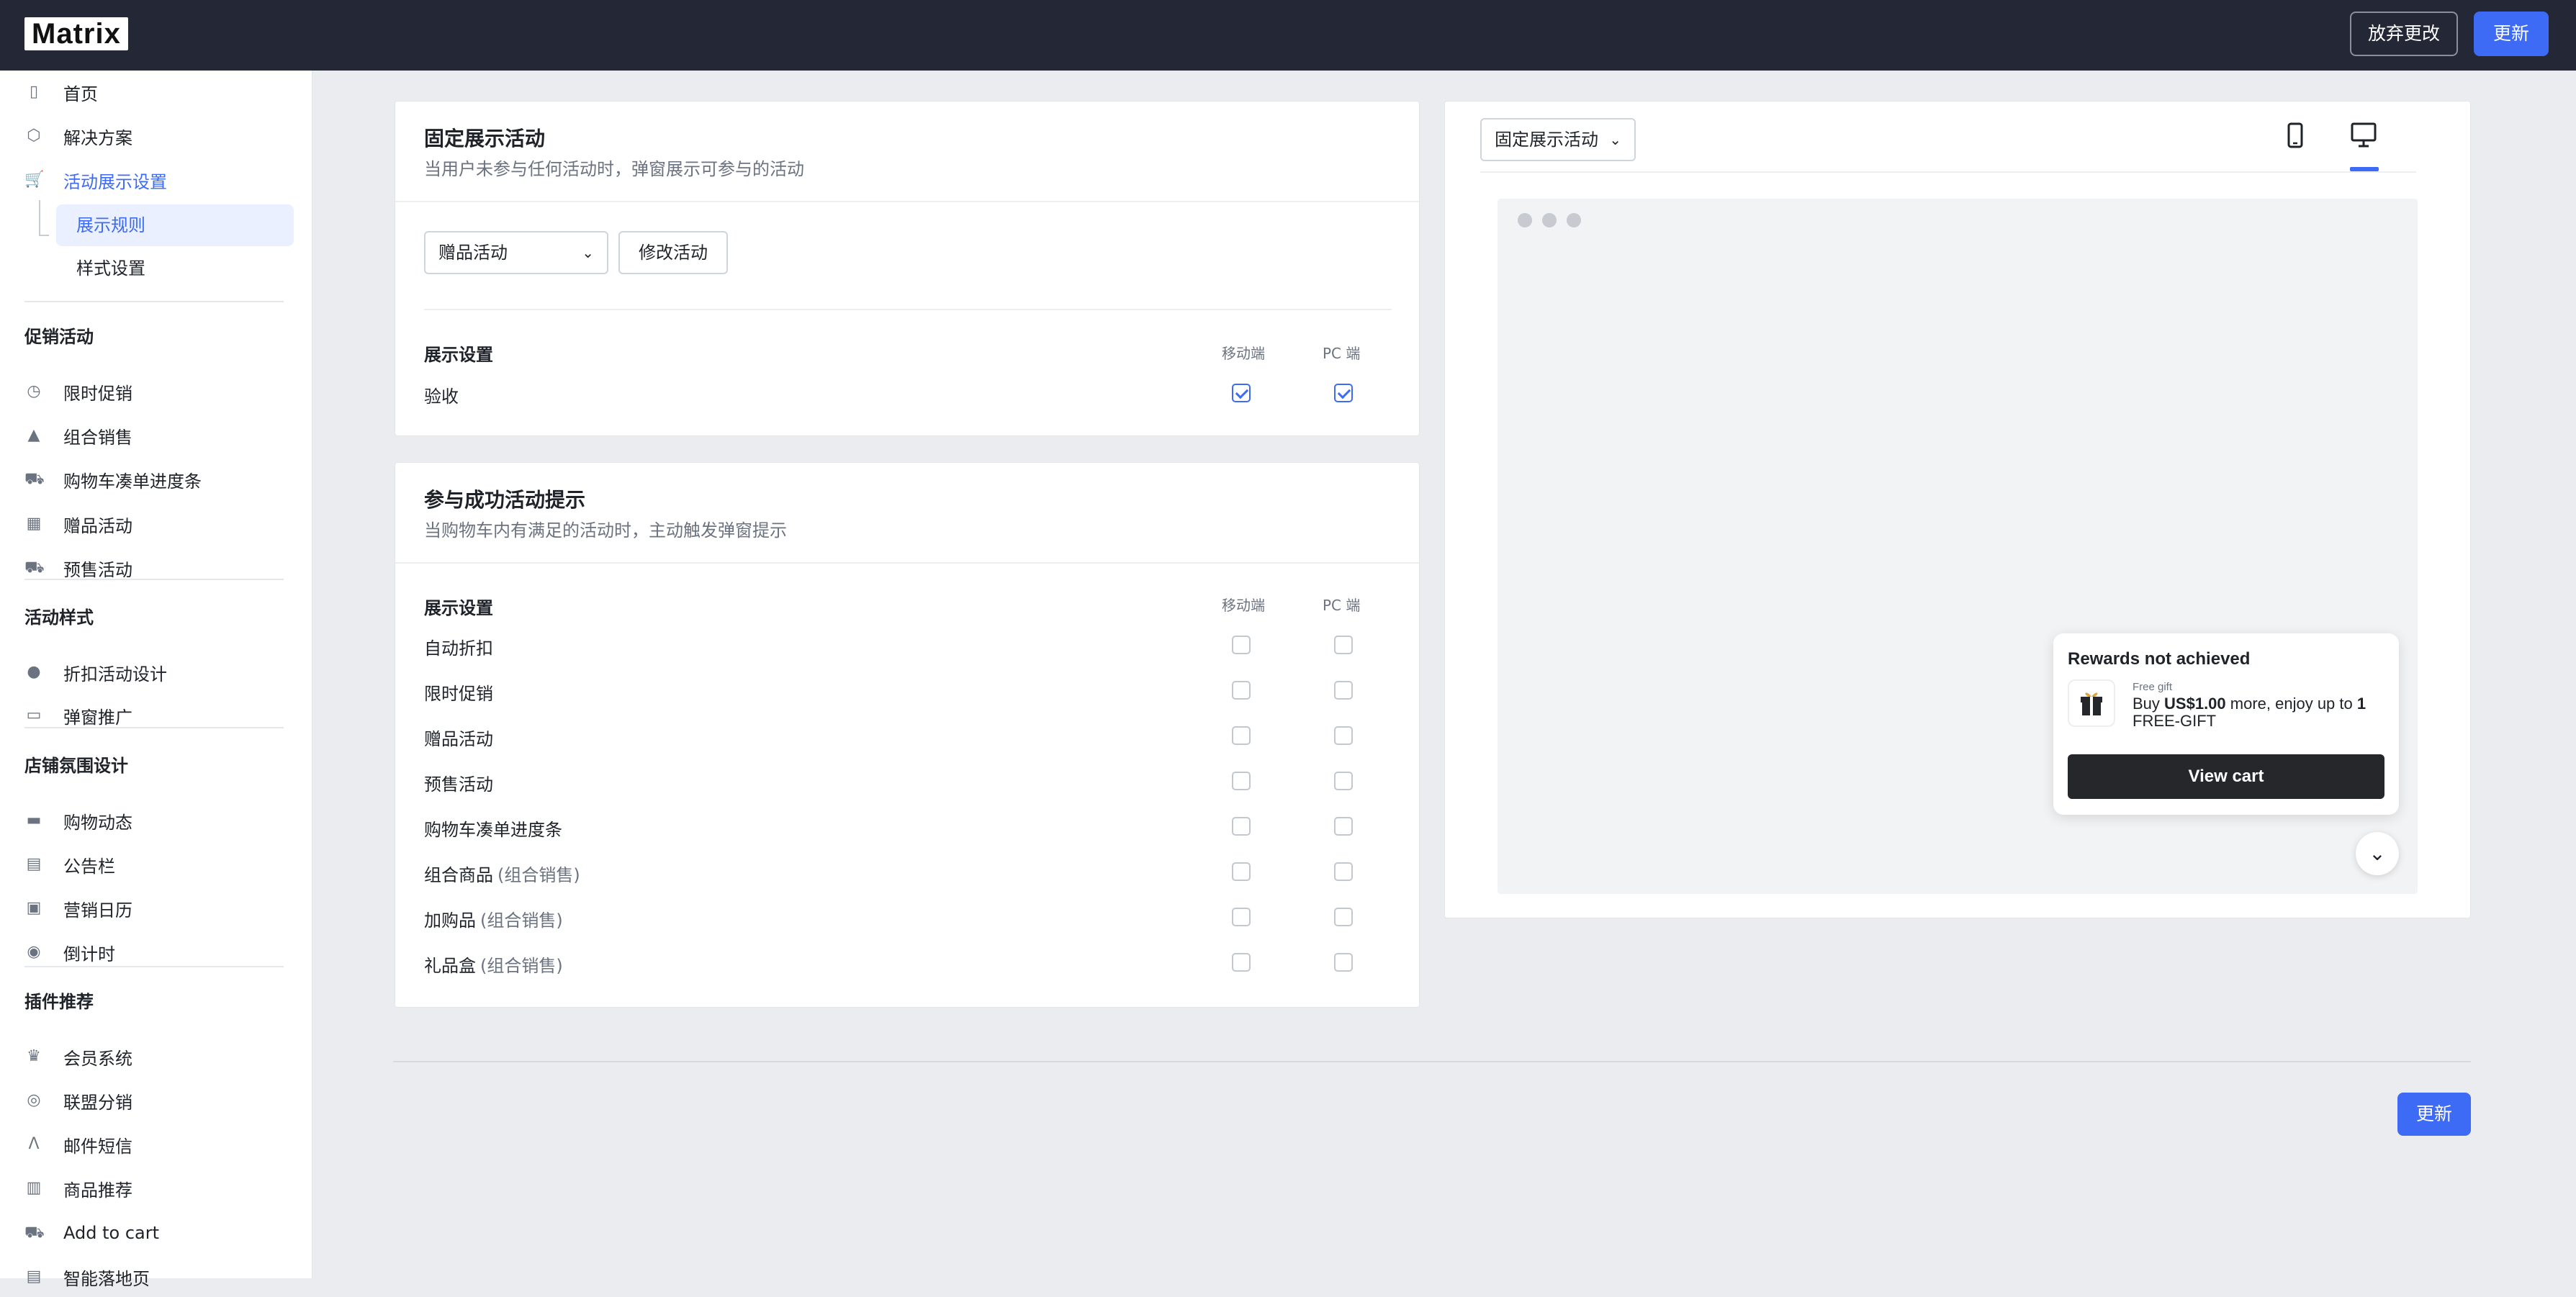  I want to click on sidebar-item: ⛟ Add to cart, so click(156, 1233).